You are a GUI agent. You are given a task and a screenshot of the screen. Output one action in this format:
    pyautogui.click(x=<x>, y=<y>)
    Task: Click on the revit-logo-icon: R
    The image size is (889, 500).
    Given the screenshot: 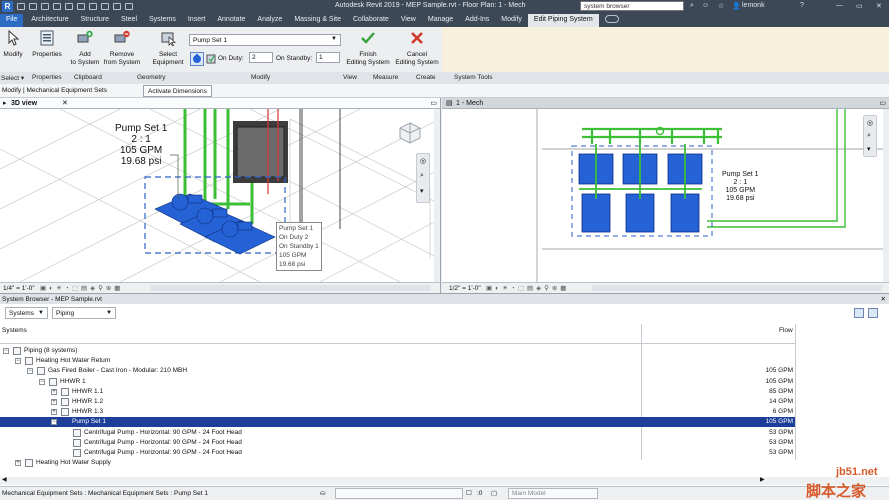 What is the action you would take?
    pyautogui.click(x=7, y=6)
    